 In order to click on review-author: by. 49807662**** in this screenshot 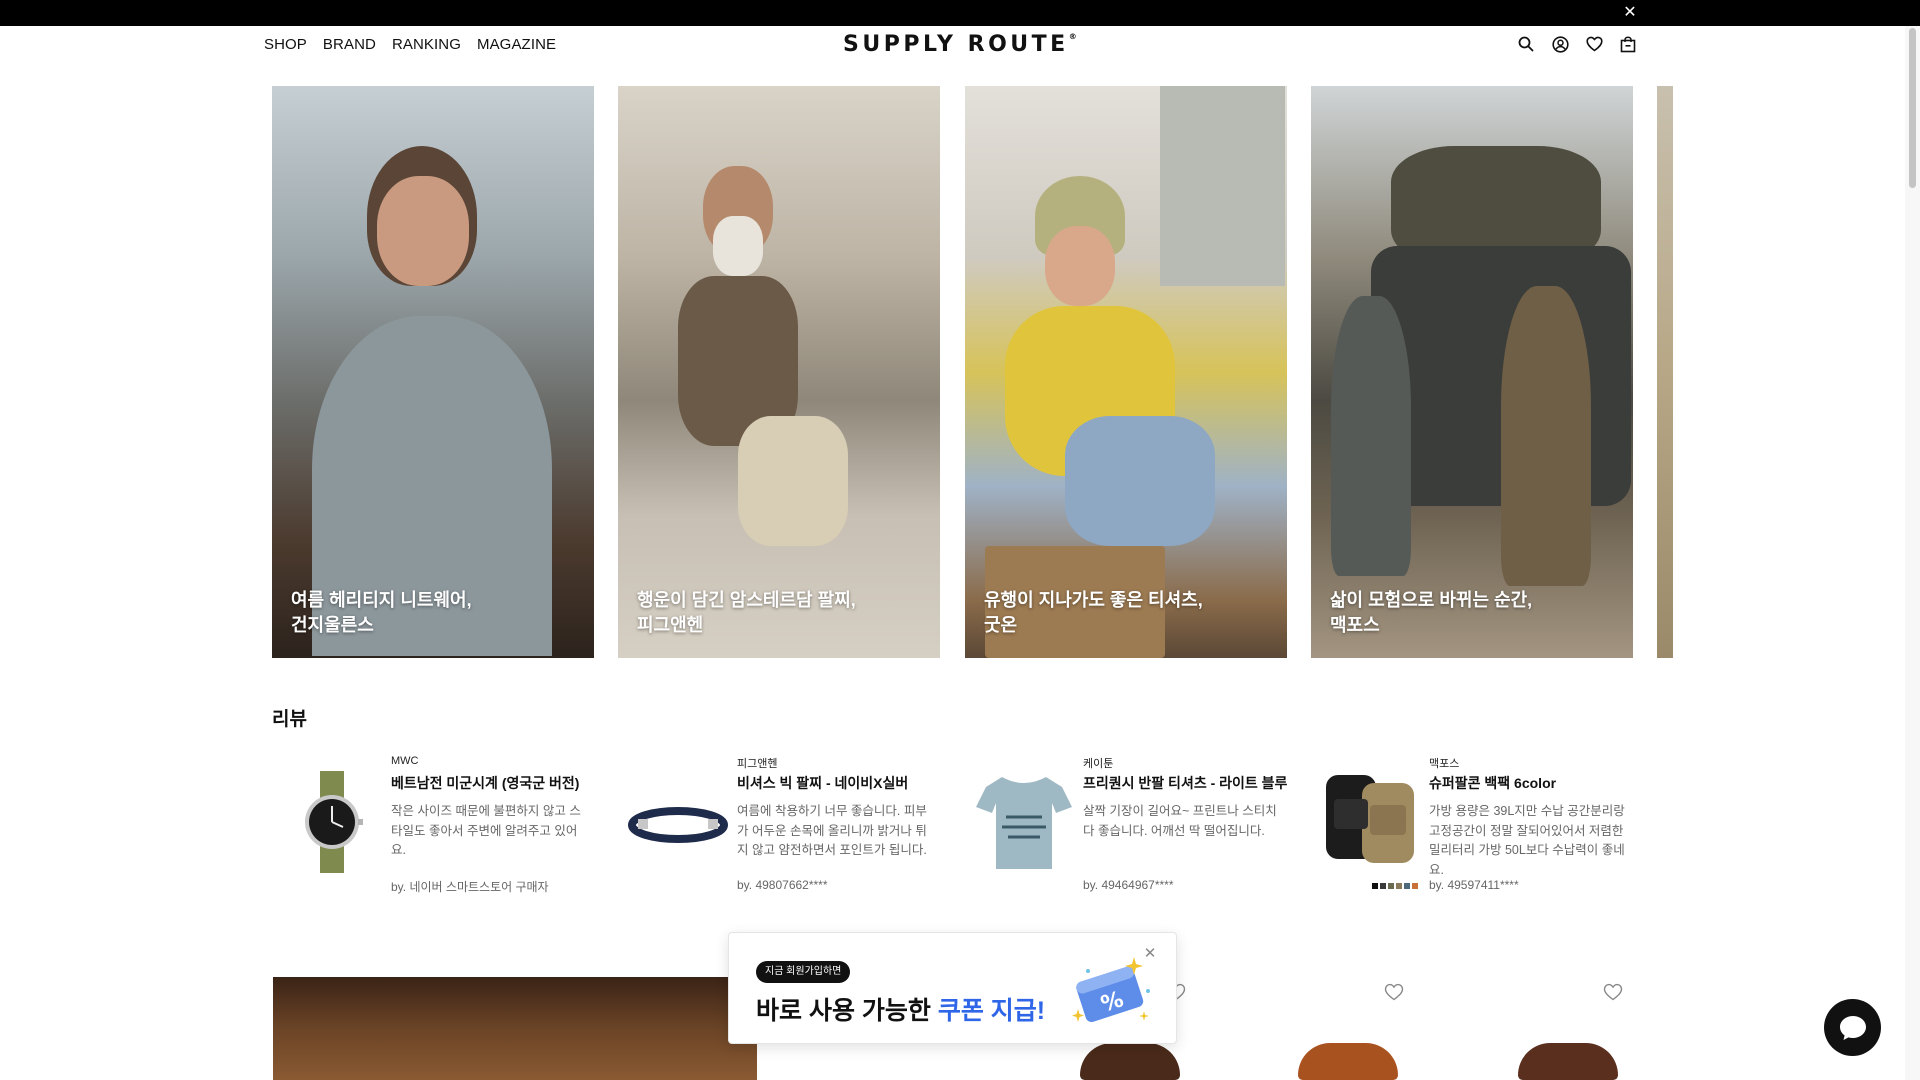, I will do `click(782, 885)`.